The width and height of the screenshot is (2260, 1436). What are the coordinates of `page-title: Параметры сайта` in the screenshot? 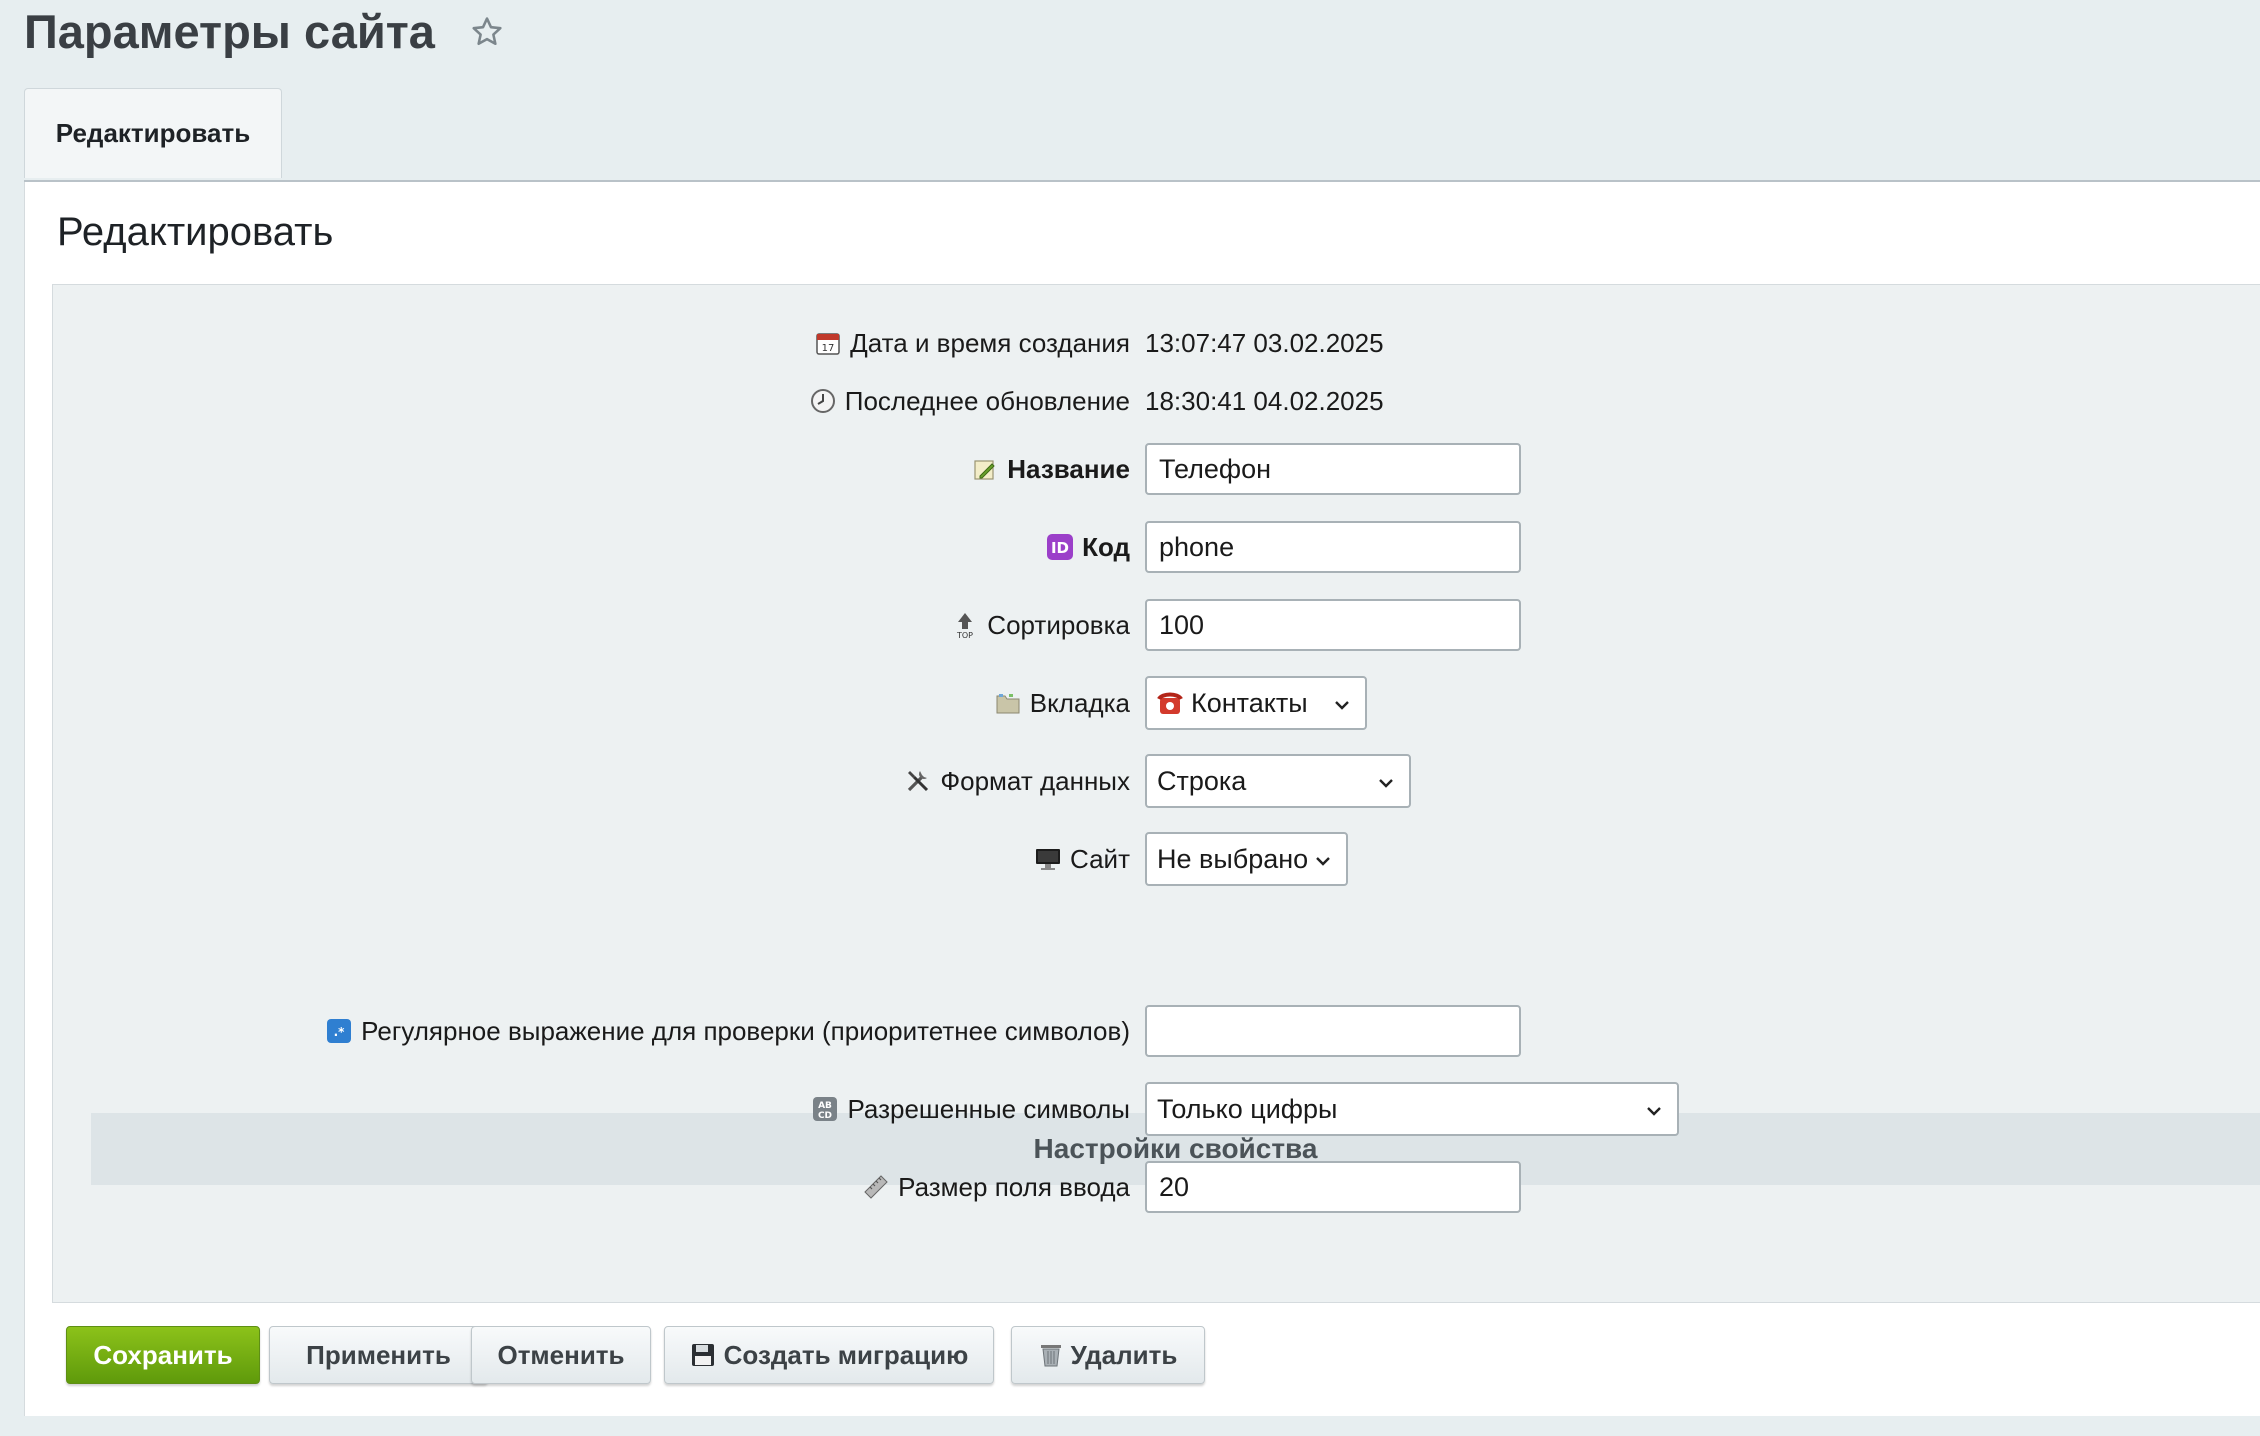 It's located at (265, 32).